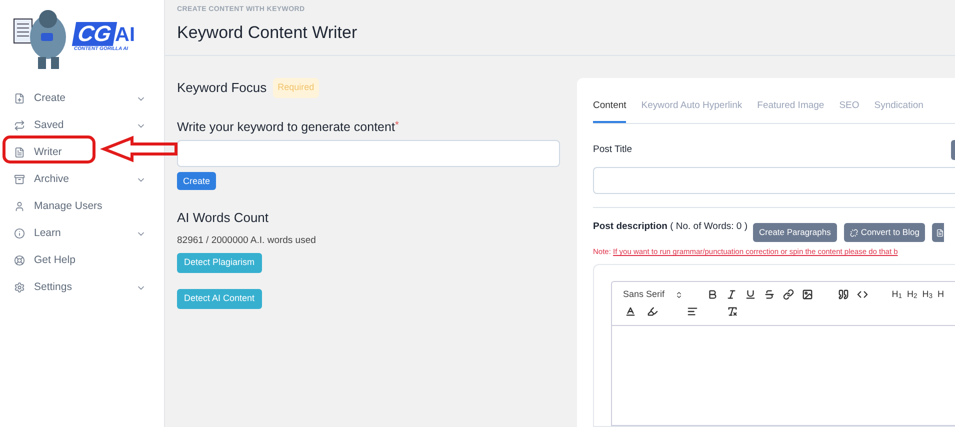  What do you see at coordinates (653, 295) in the screenshot?
I see `font-select: Sans Serif` at bounding box center [653, 295].